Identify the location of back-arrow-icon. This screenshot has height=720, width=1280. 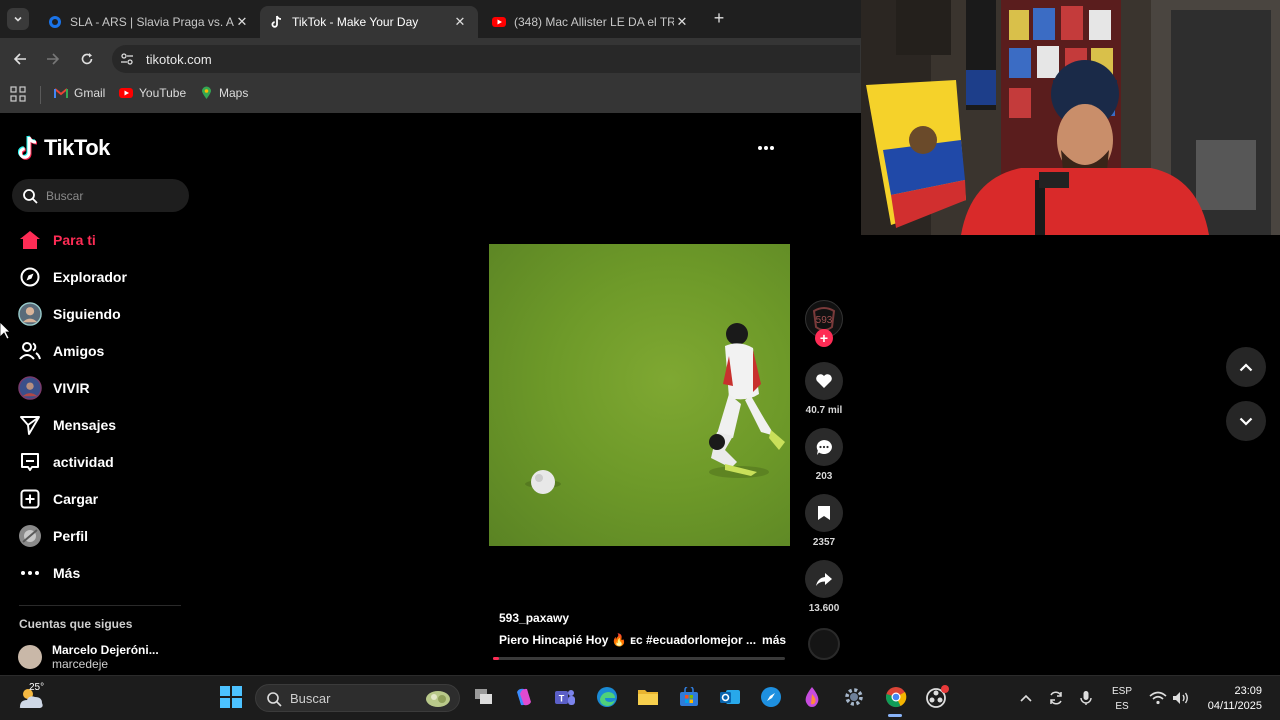
(19, 59).